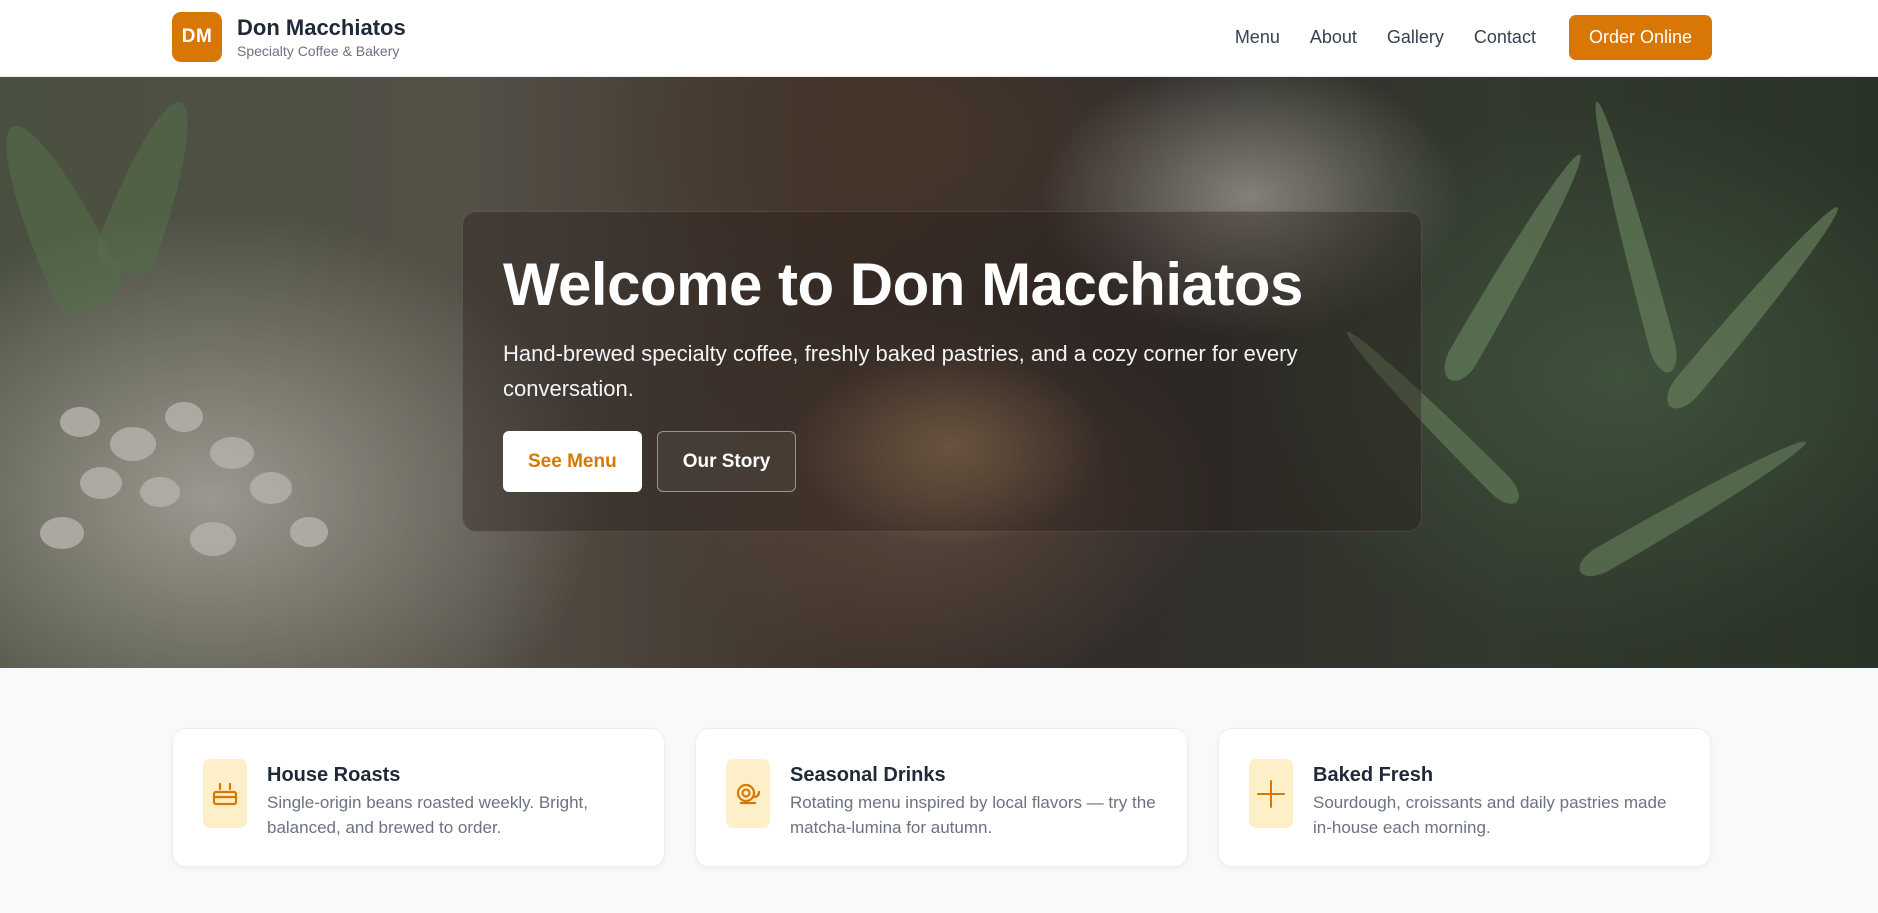 This screenshot has width=1878, height=913. I want to click on main-nav: Menu About Gallery Contact Order Online, so click(1473, 37).